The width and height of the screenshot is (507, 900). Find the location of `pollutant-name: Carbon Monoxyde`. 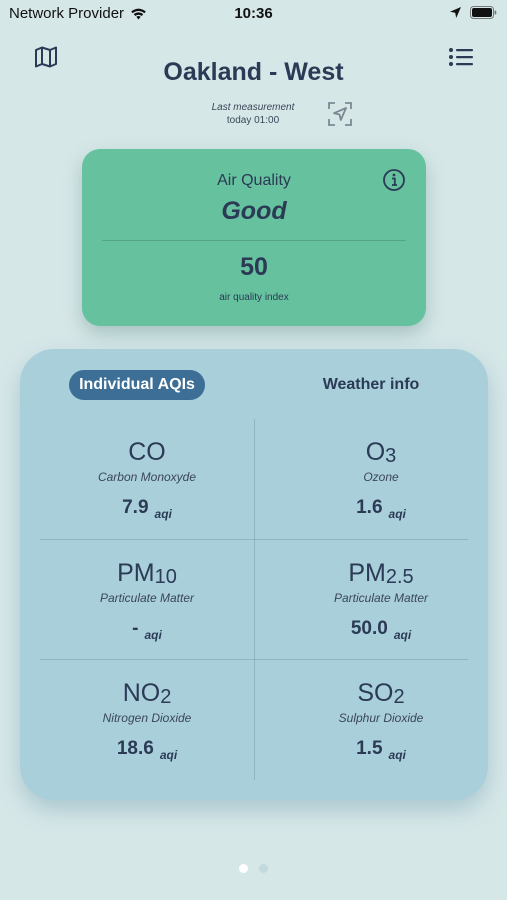

pollutant-name: Carbon Monoxyde is located at coordinates (147, 477).